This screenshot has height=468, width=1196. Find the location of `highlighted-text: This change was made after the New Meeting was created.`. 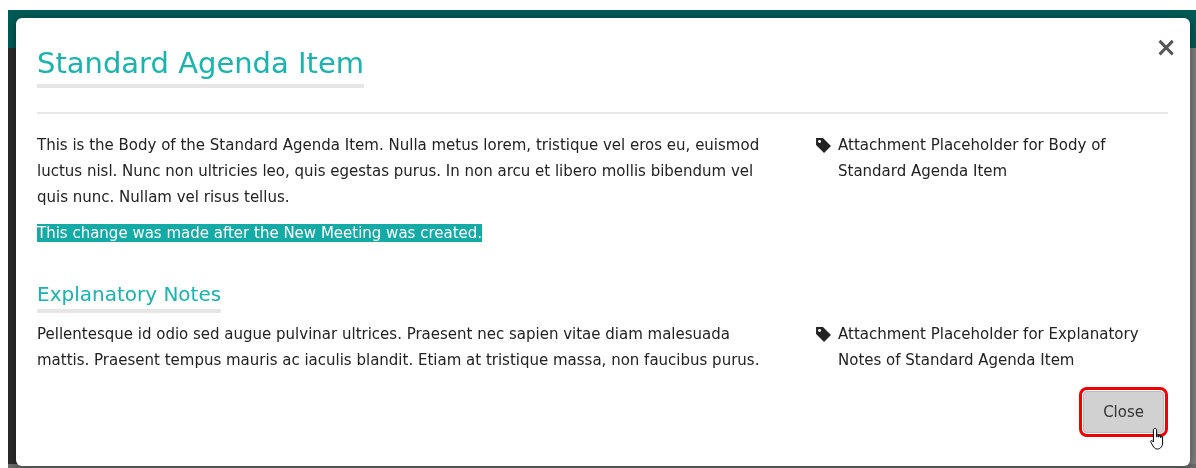

highlighted-text: This change was made after the New Meeting was created. is located at coordinates (260, 233).